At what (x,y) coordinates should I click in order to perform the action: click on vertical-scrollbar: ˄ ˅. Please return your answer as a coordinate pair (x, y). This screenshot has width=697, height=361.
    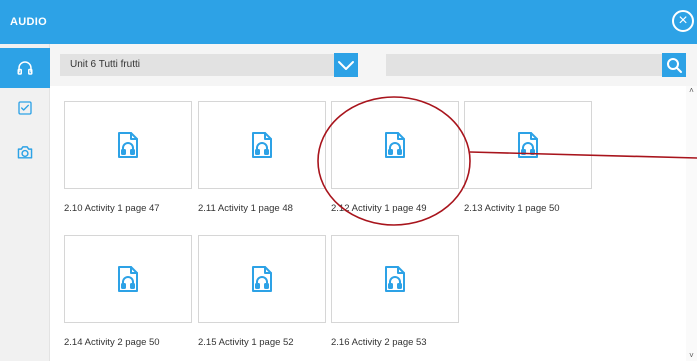
    Looking at the image, I should click on (691, 223).